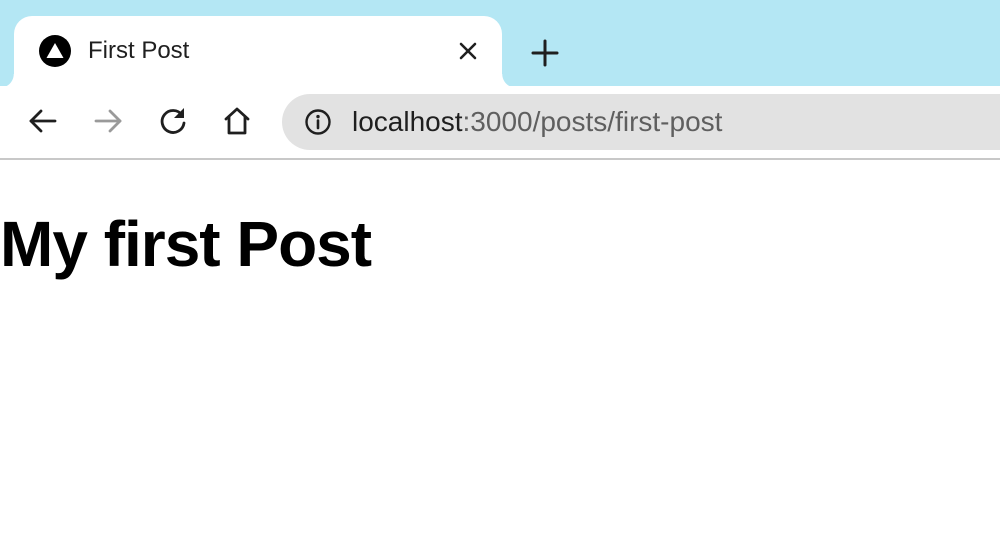 This screenshot has width=1000, height=556. Describe the element at coordinates (545, 53) in the screenshot. I see `new-tab-plus-icon` at that location.